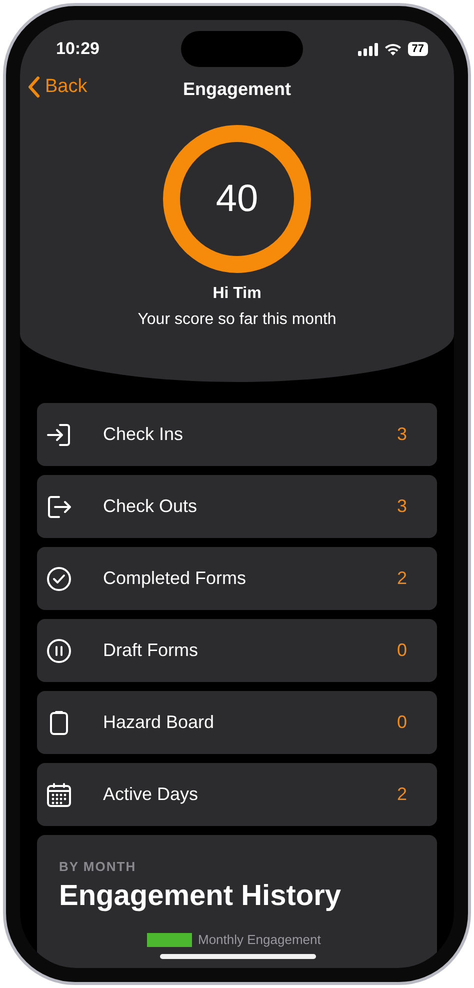  Describe the element at coordinates (237, 320) in the screenshot. I see `score-caption: Your score so far this month` at that location.